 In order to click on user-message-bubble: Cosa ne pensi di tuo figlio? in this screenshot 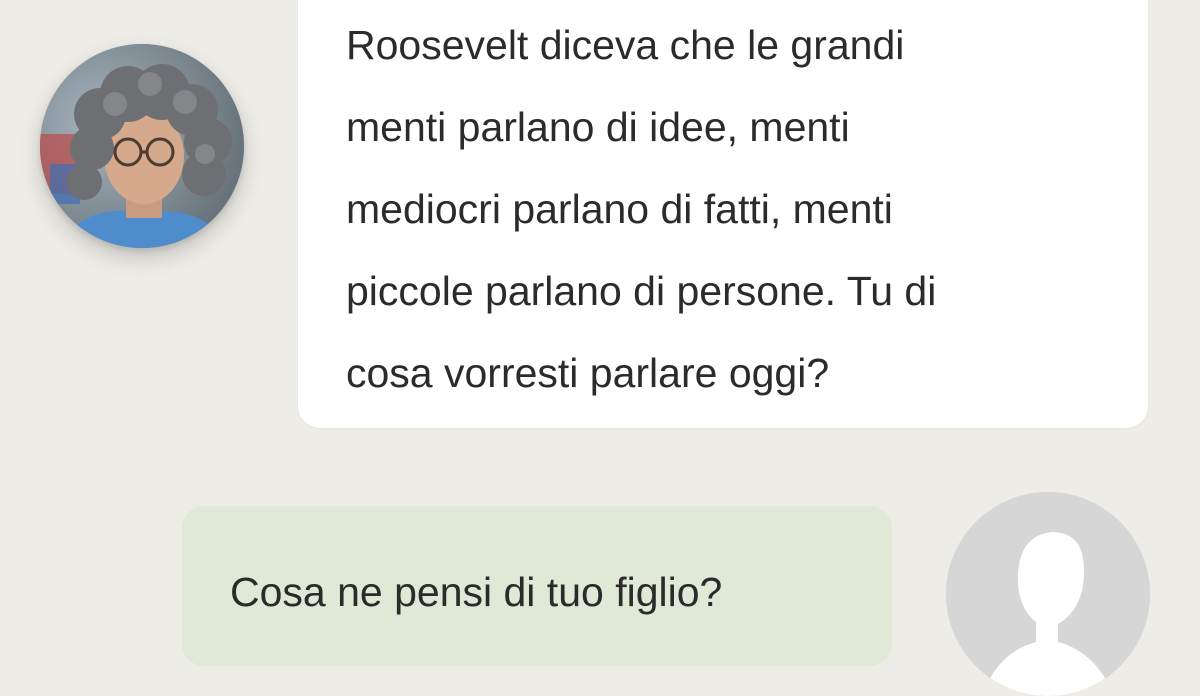, I will do `click(537, 586)`.